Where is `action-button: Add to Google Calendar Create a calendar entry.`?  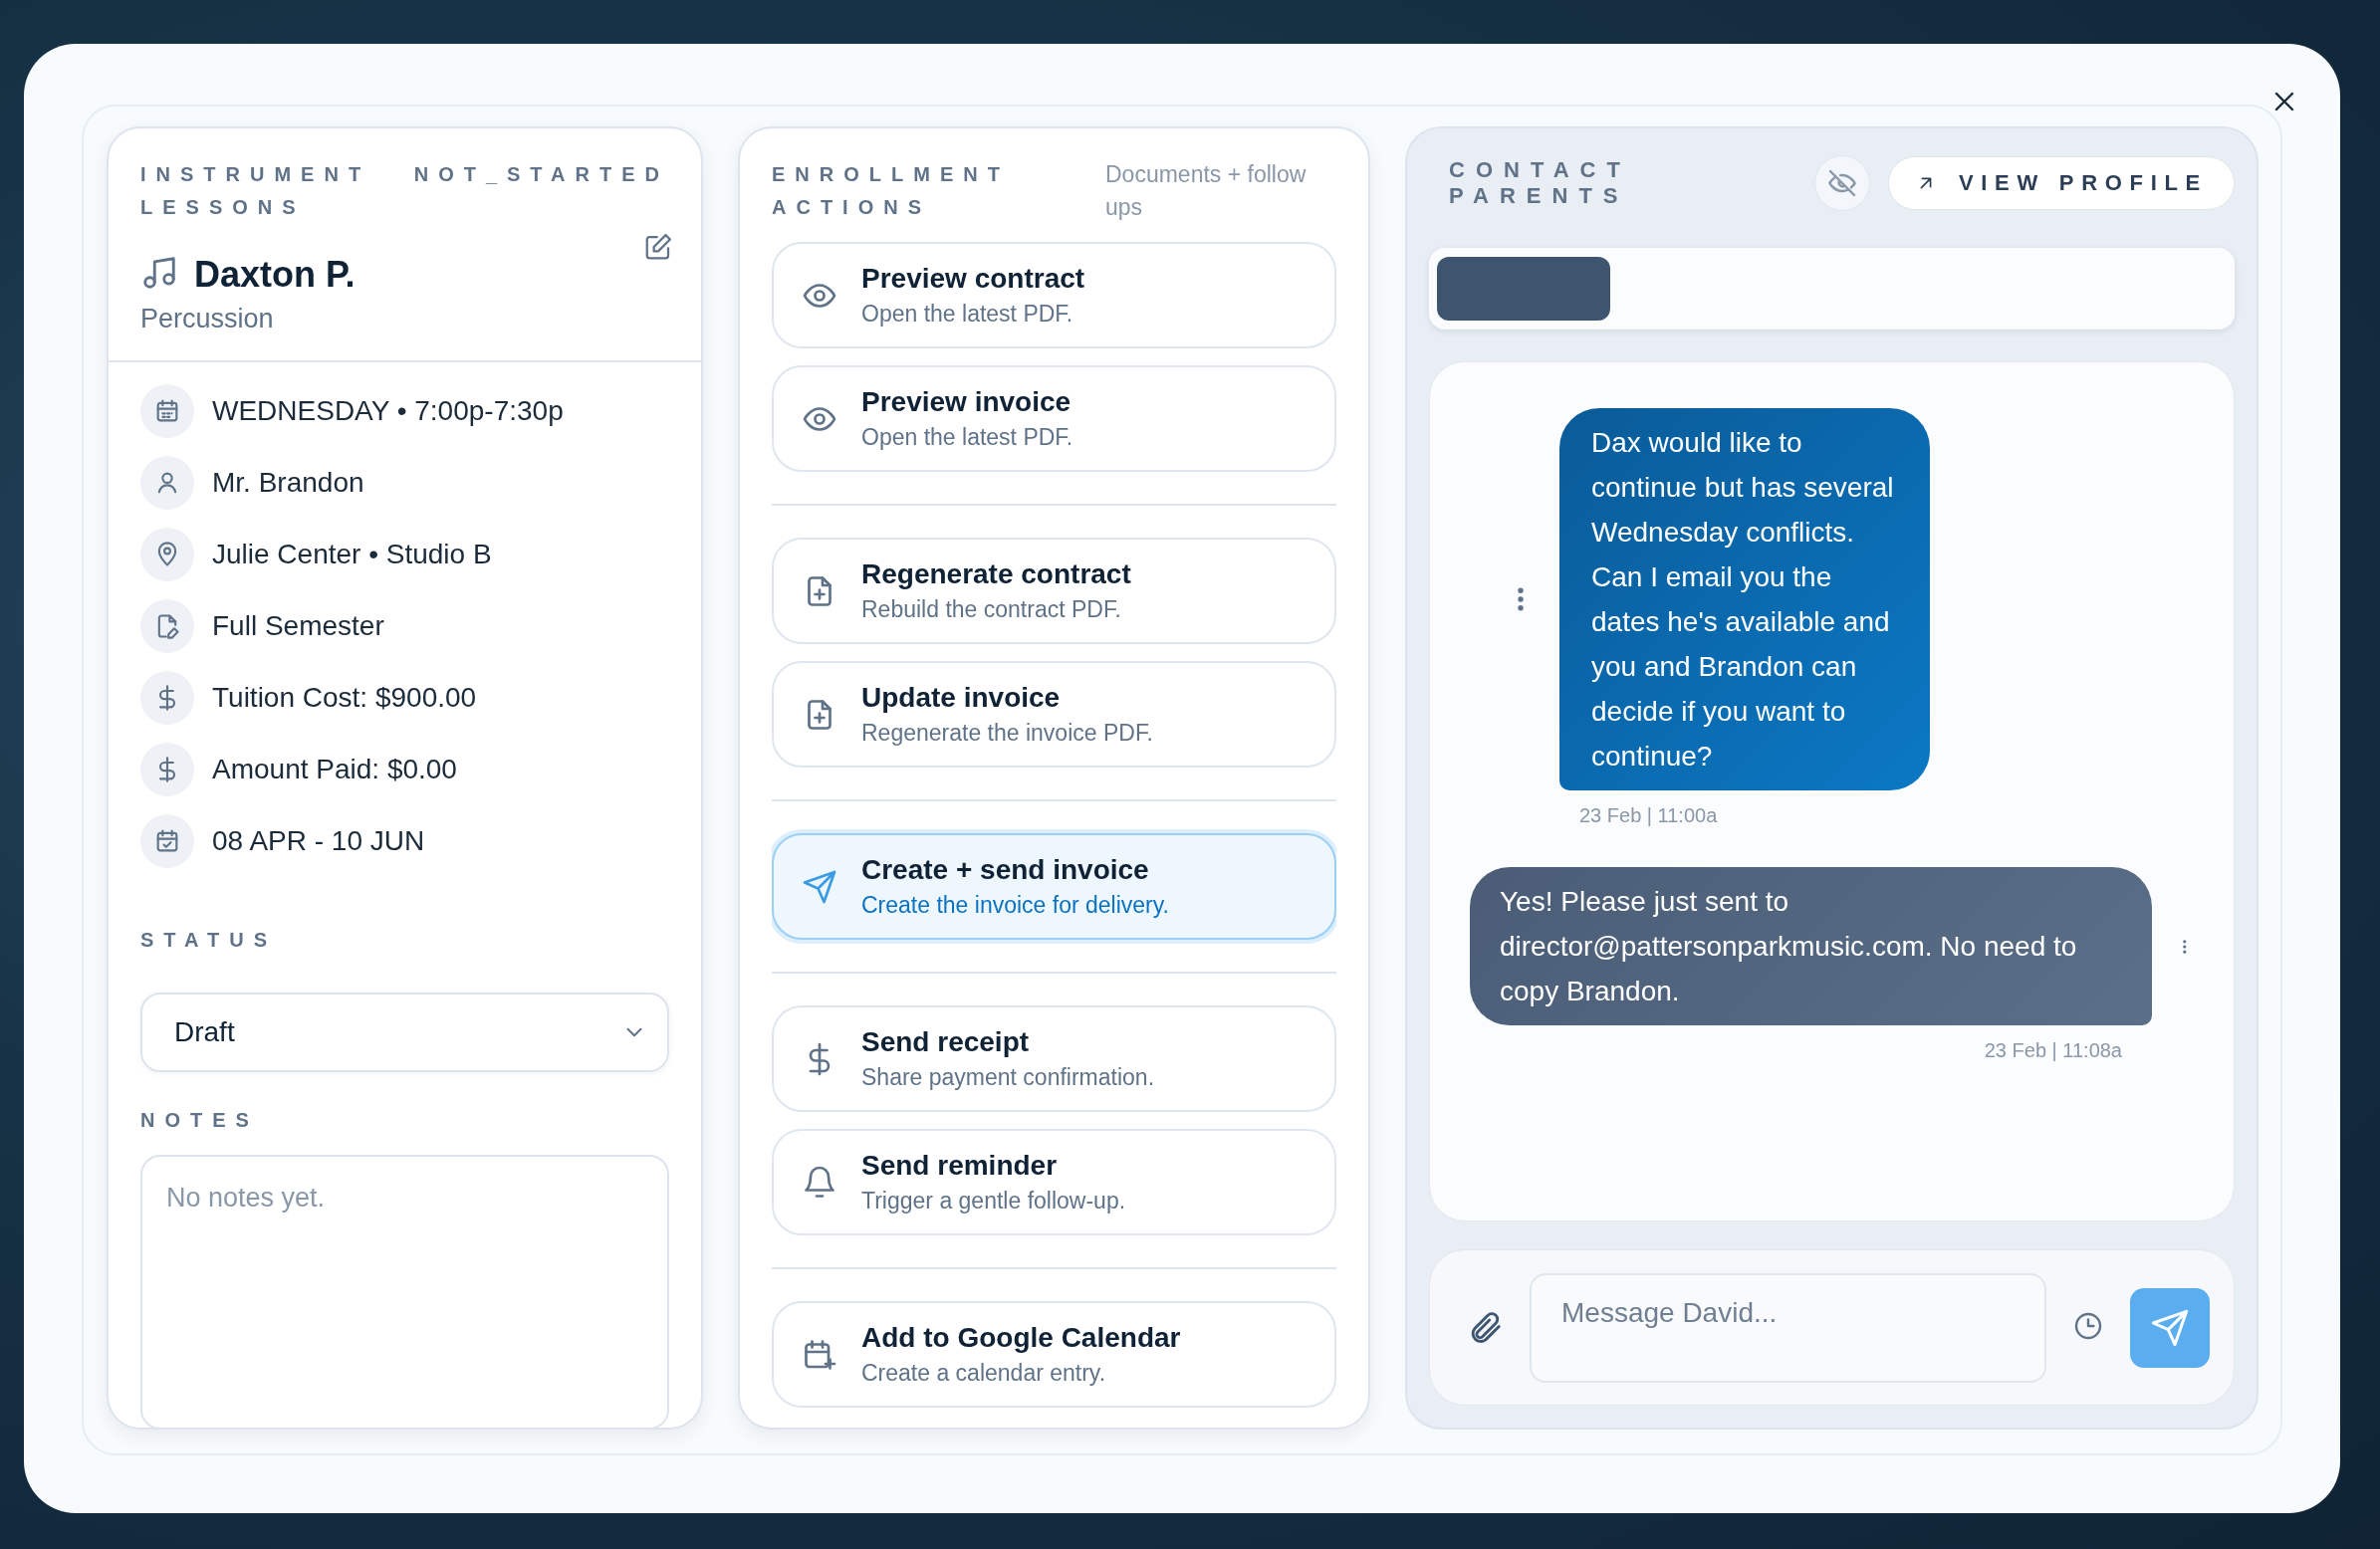
action-button: Add to Google Calendar Create a calendar entry. is located at coordinates (1054, 1355).